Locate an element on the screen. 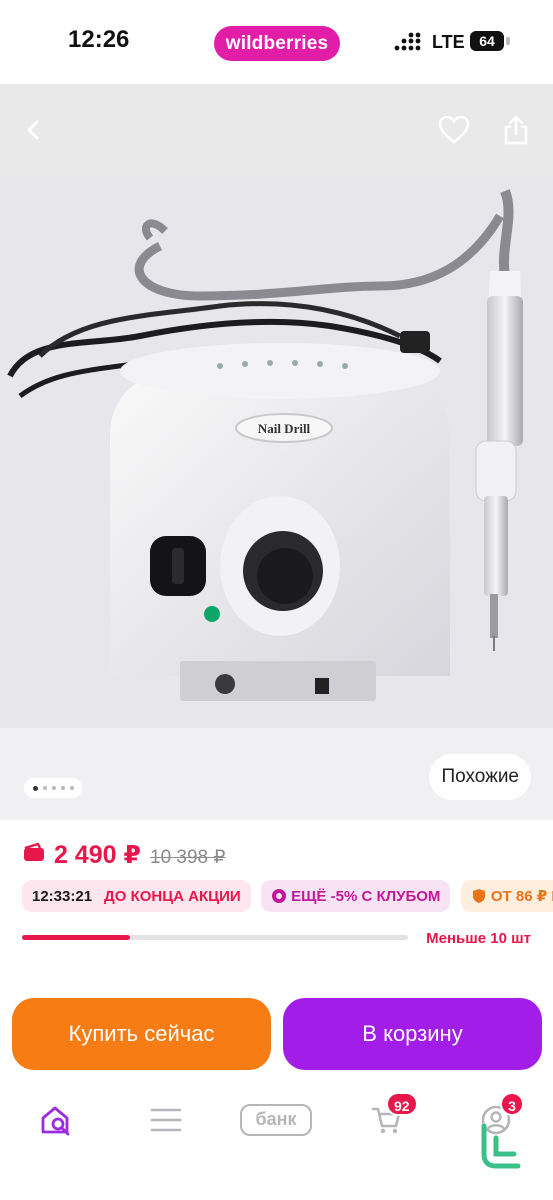 The image size is (553, 1200). promo-timer-label: ДО КОНЦА АКЦИИ is located at coordinates (172, 896).